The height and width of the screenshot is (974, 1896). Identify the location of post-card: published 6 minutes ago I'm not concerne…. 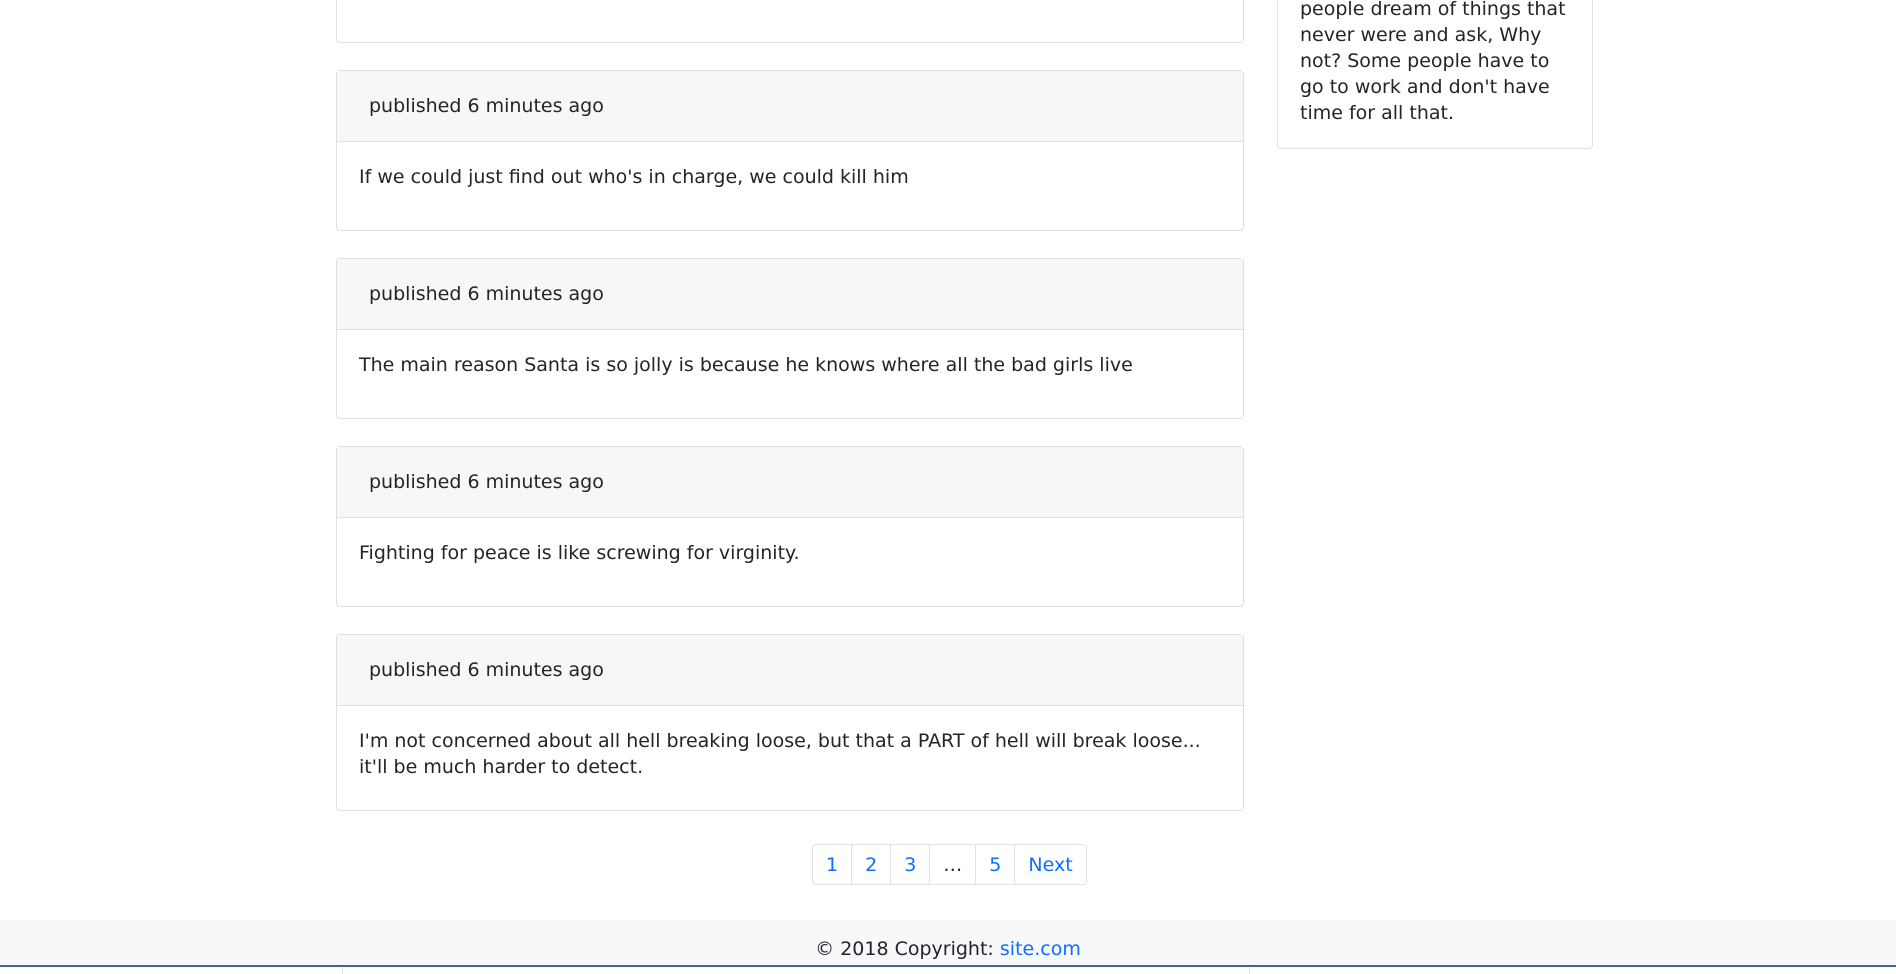
(790, 722).